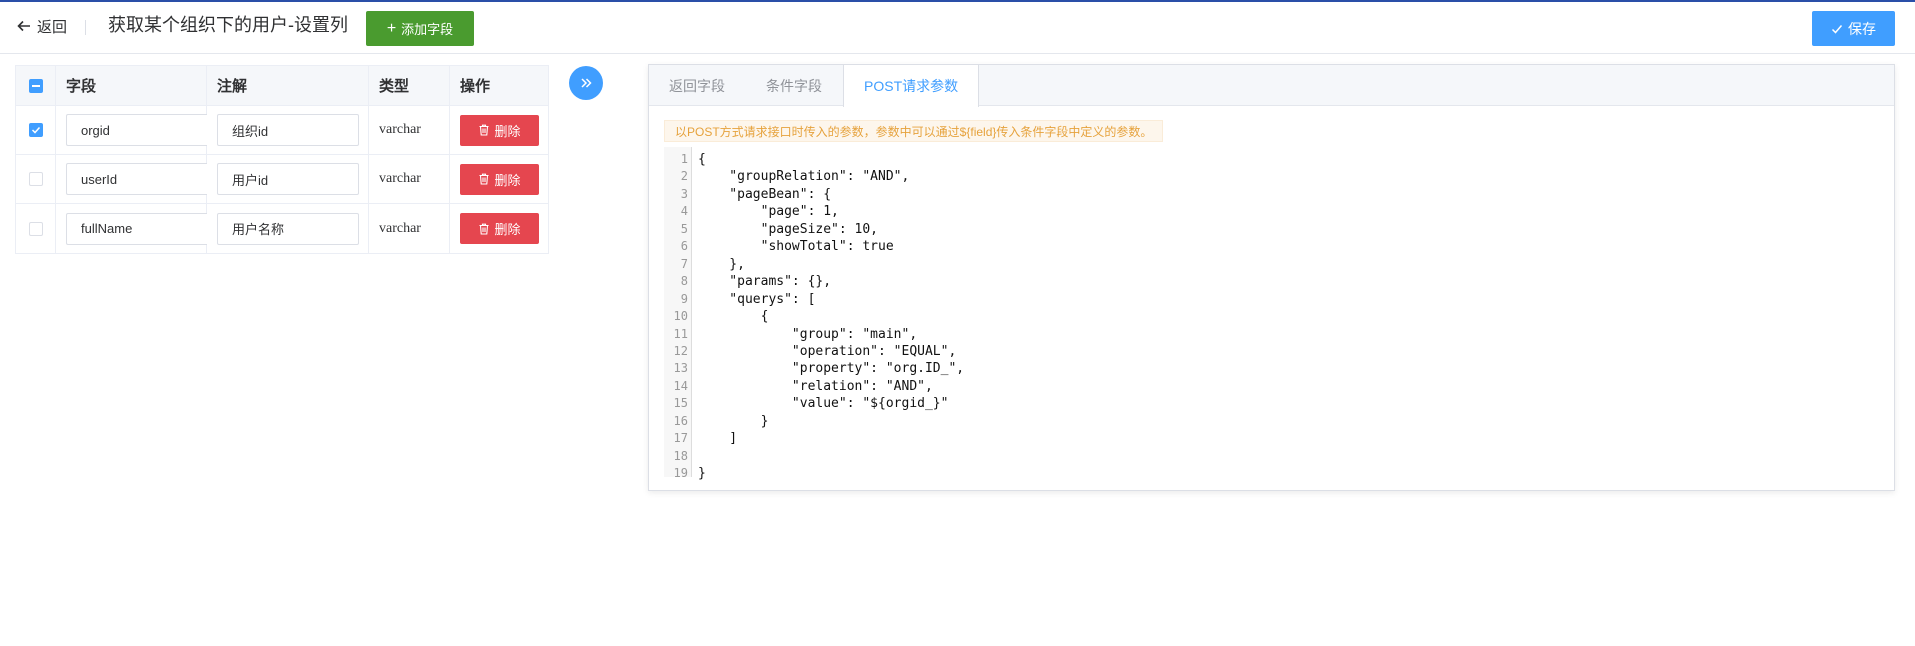 Image resolution: width=1915 pixels, height=646 pixels. I want to click on collapse-toggle-button, so click(586, 83).